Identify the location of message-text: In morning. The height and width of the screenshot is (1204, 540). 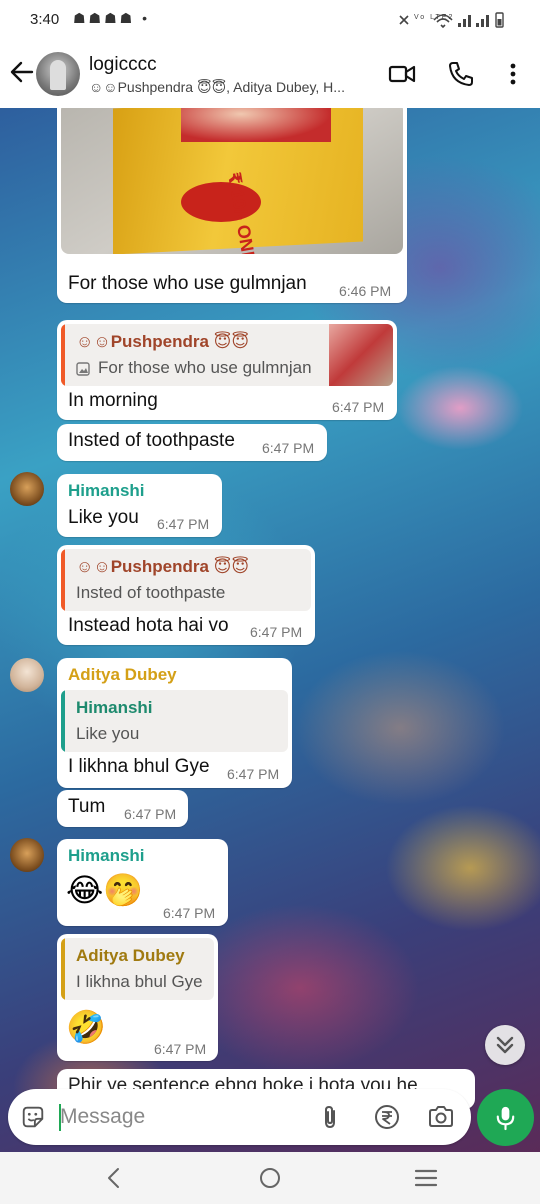
(113, 400).